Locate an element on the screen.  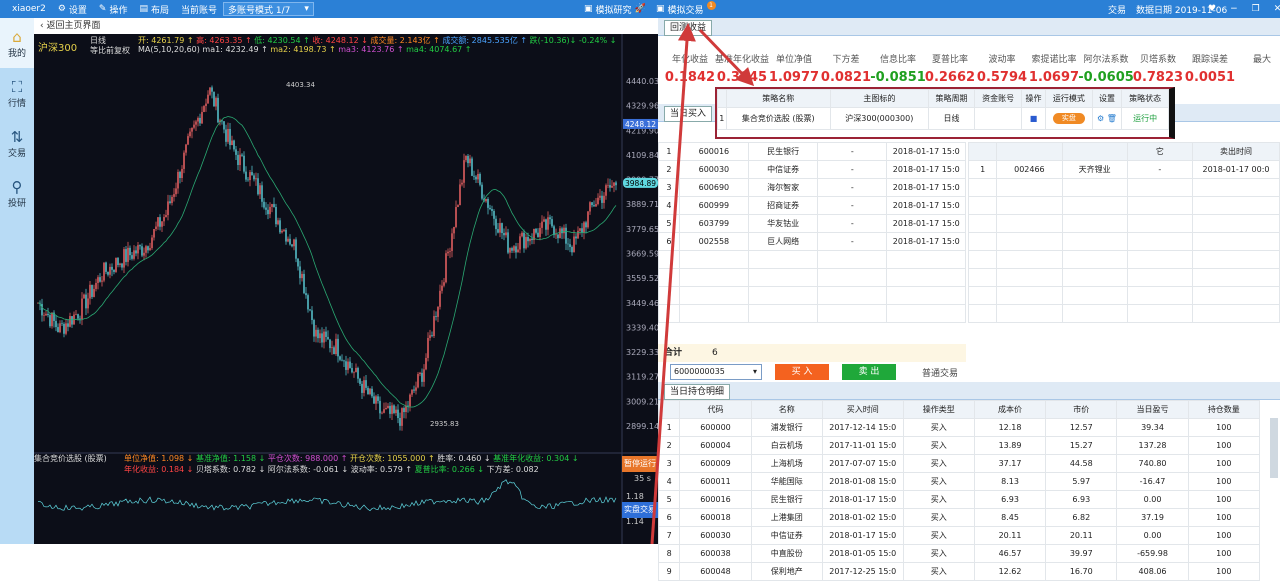
metric-value: 0.5794 is located at coordinates (1002, 77).